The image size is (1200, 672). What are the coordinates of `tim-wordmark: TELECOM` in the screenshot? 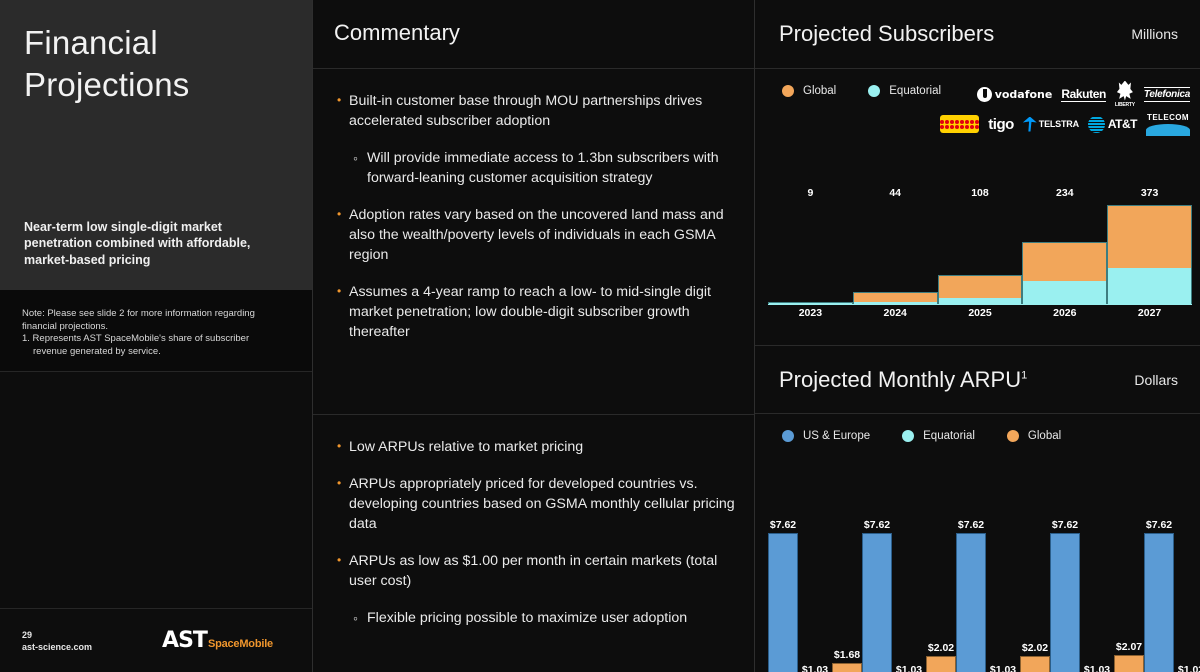 It's located at (1168, 117).